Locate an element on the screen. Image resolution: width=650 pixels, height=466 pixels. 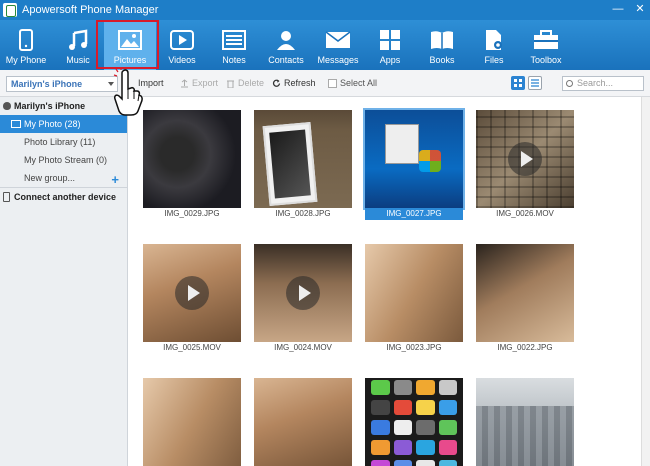
photo-caption: IMG_0022.JPG is located at coordinates (525, 347).